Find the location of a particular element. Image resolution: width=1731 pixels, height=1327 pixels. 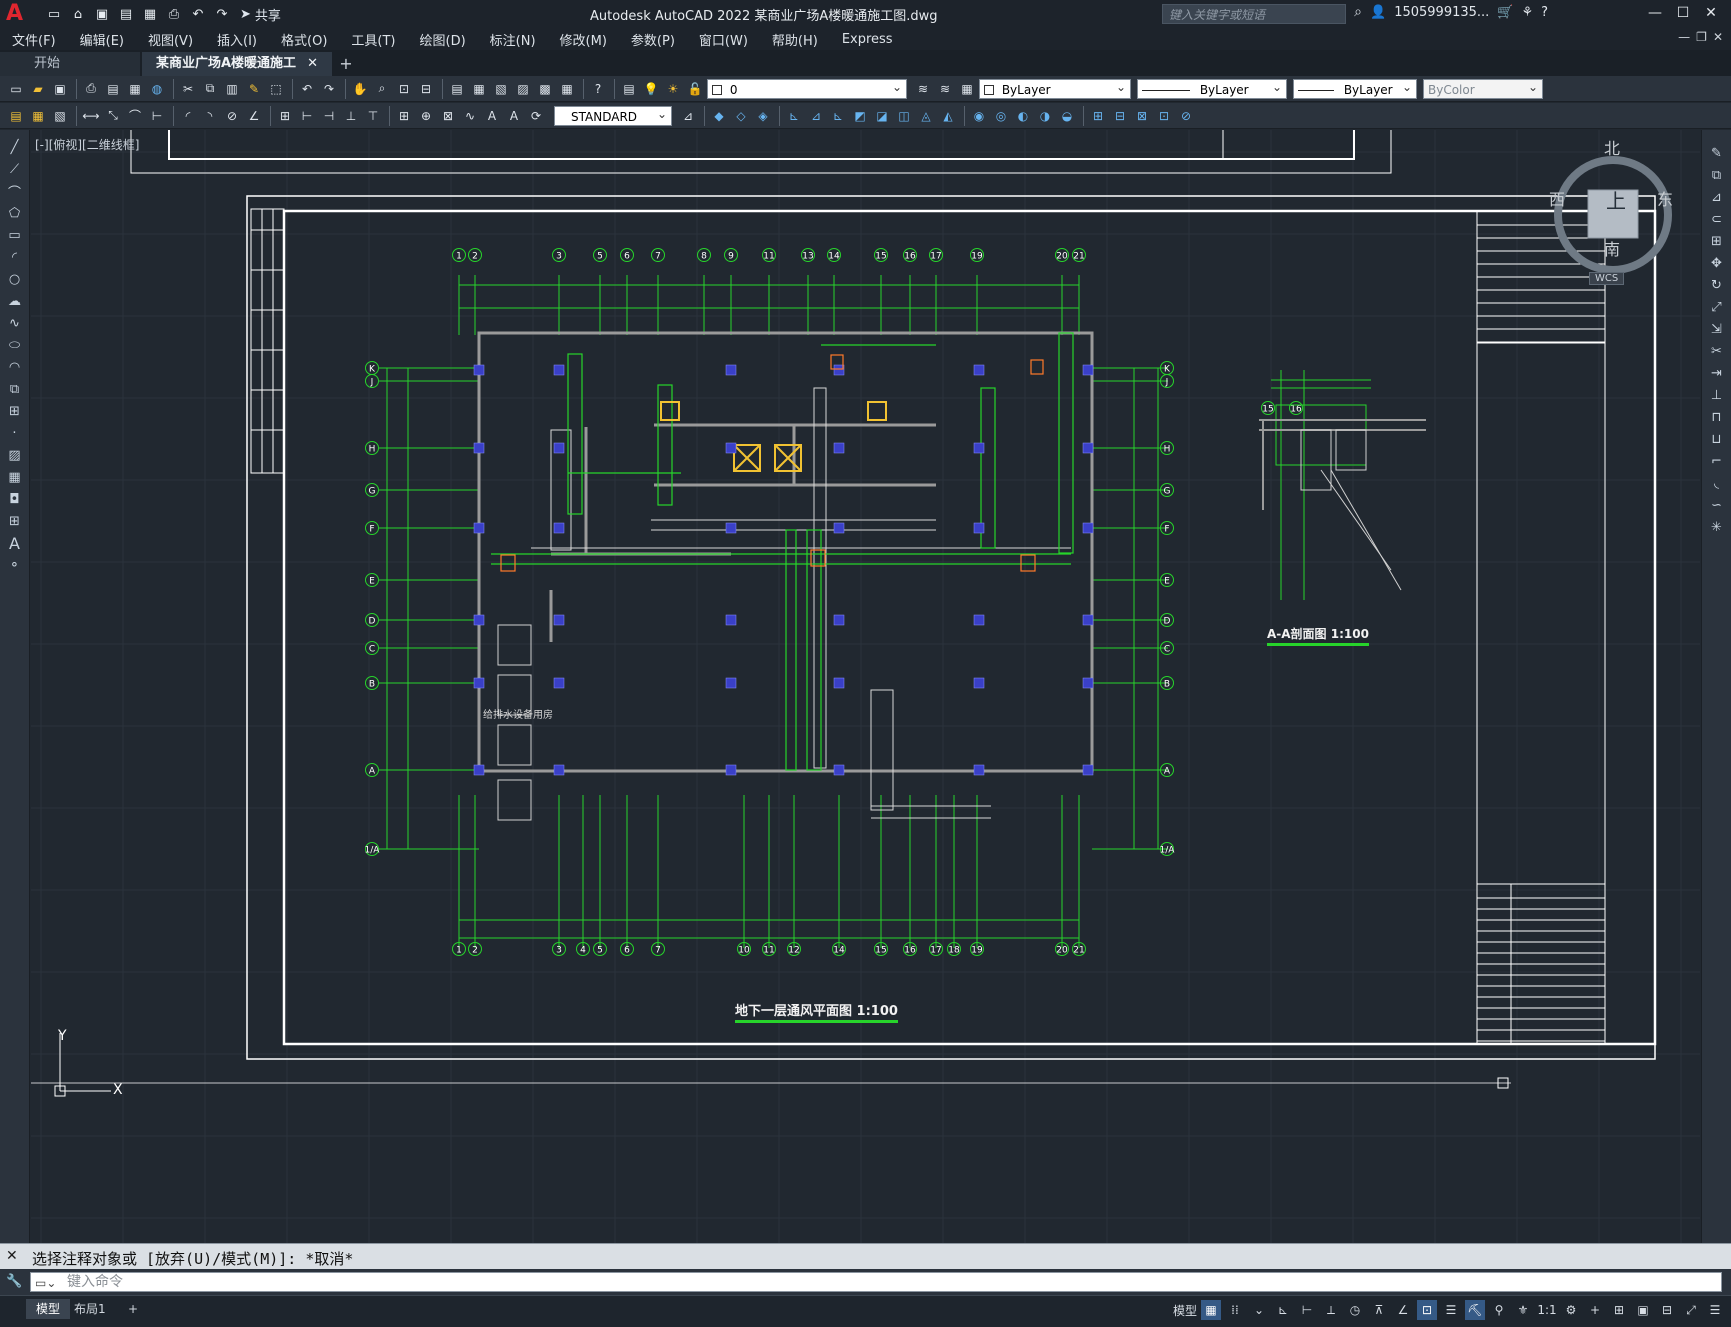

3dbox-icon: ◈ is located at coordinates (763, 116).